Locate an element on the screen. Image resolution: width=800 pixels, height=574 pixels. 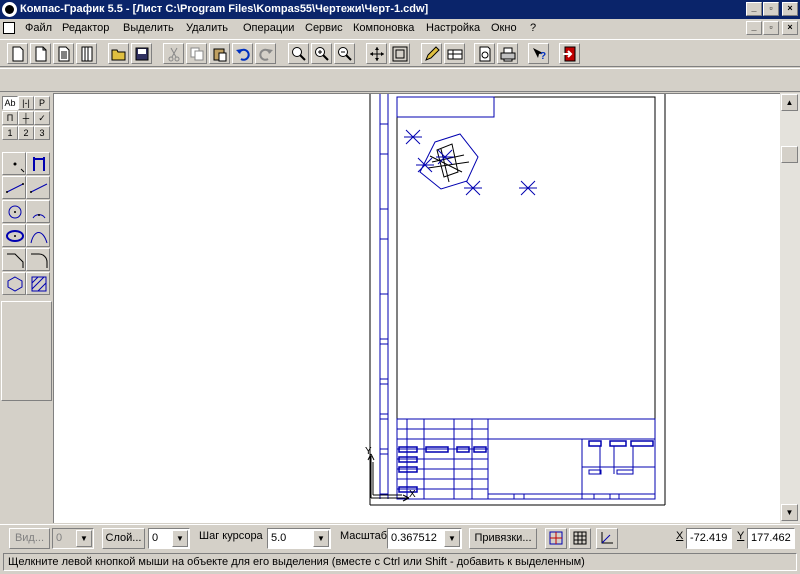
kompas-app-icon is located at coordinates (9, 9).